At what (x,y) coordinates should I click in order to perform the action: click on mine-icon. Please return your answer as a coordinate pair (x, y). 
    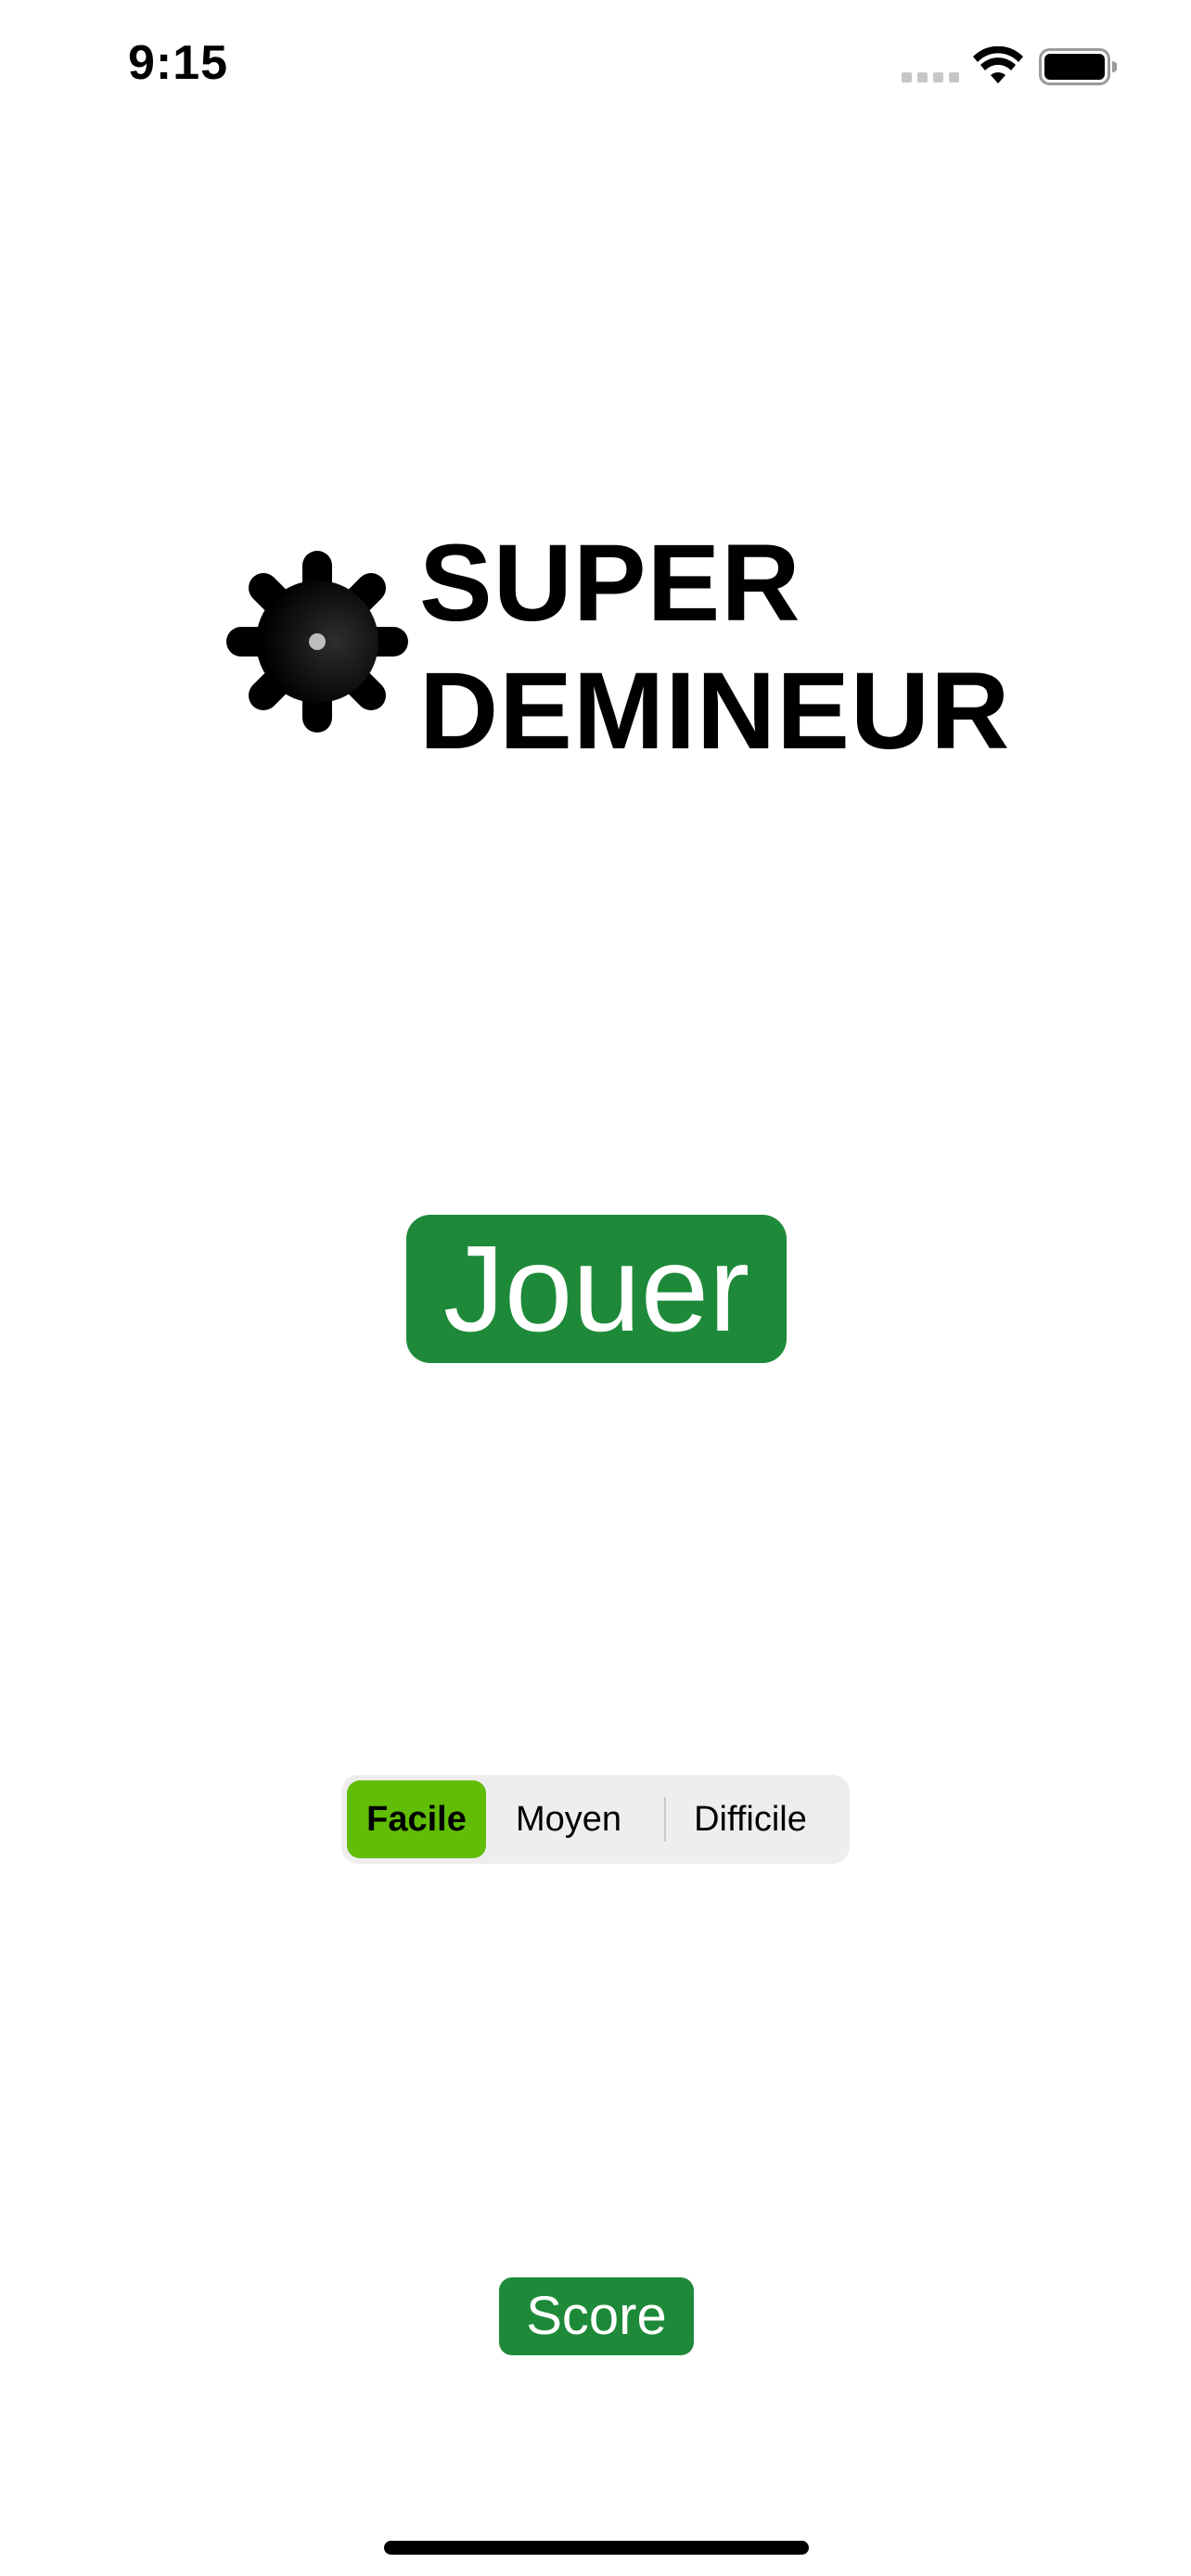
    Looking at the image, I should click on (317, 642).